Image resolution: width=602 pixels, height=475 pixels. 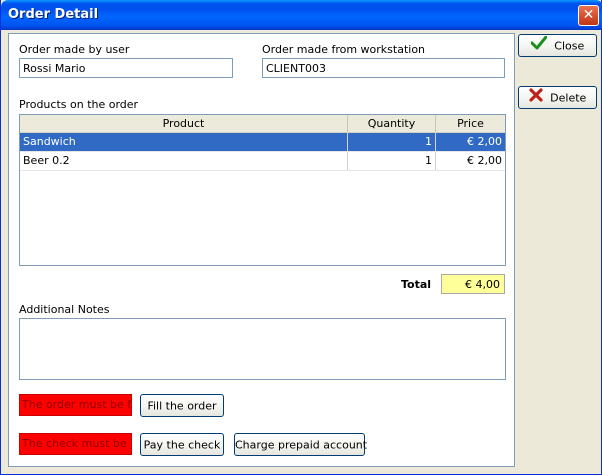 What do you see at coordinates (588, 15) in the screenshot?
I see `window-close-button: ✕` at bounding box center [588, 15].